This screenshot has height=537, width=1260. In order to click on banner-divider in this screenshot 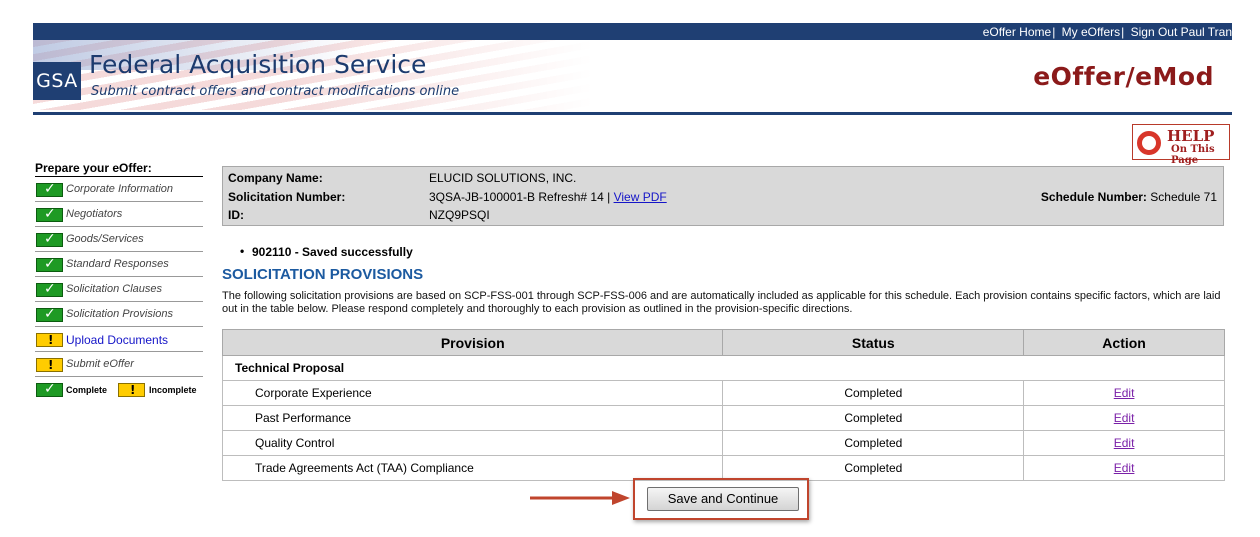, I will do `click(632, 113)`.